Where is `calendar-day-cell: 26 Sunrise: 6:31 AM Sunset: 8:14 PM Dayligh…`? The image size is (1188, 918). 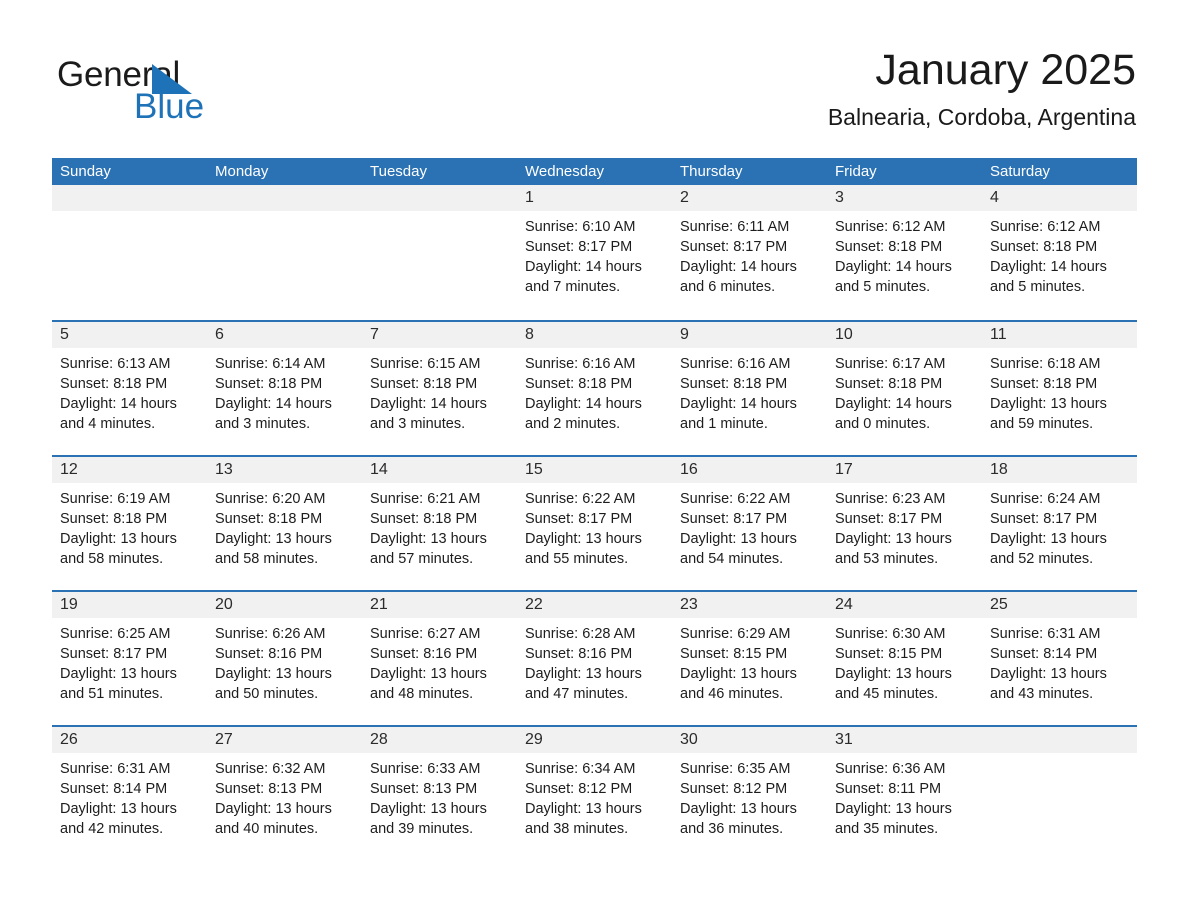 calendar-day-cell: 26 Sunrise: 6:31 AM Sunset: 8:14 PM Dayligh… is located at coordinates (129, 792).